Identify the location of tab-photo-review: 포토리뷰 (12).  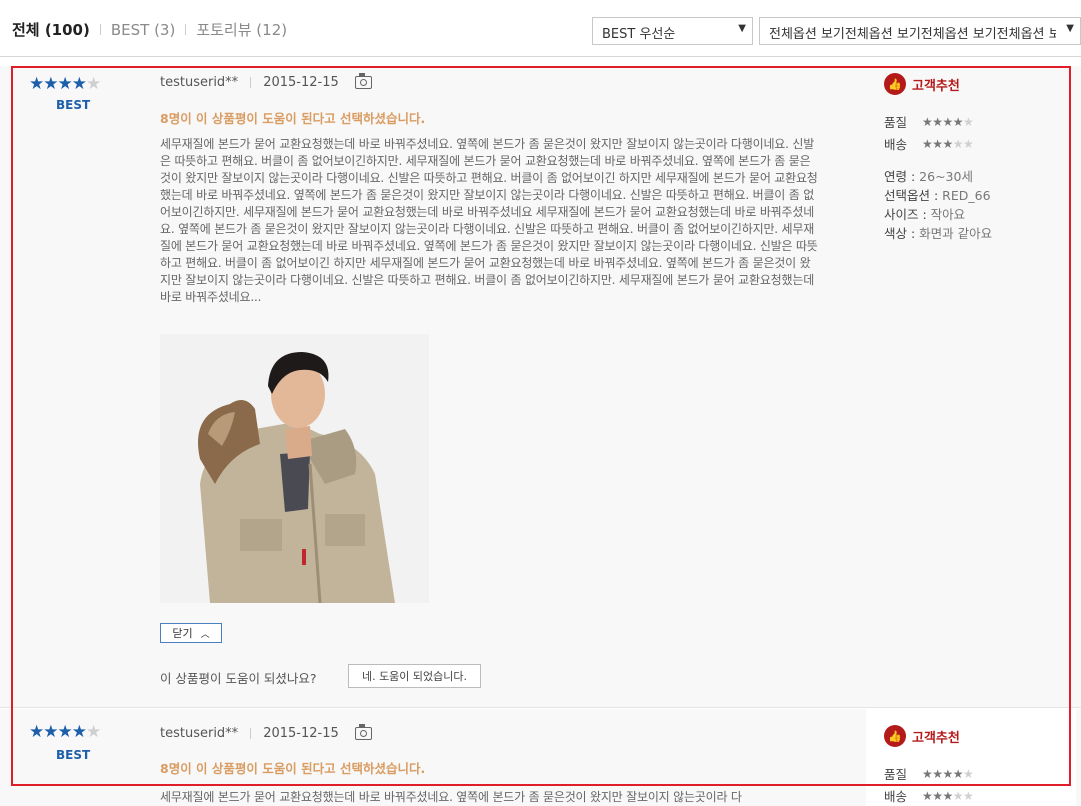
(241, 29).